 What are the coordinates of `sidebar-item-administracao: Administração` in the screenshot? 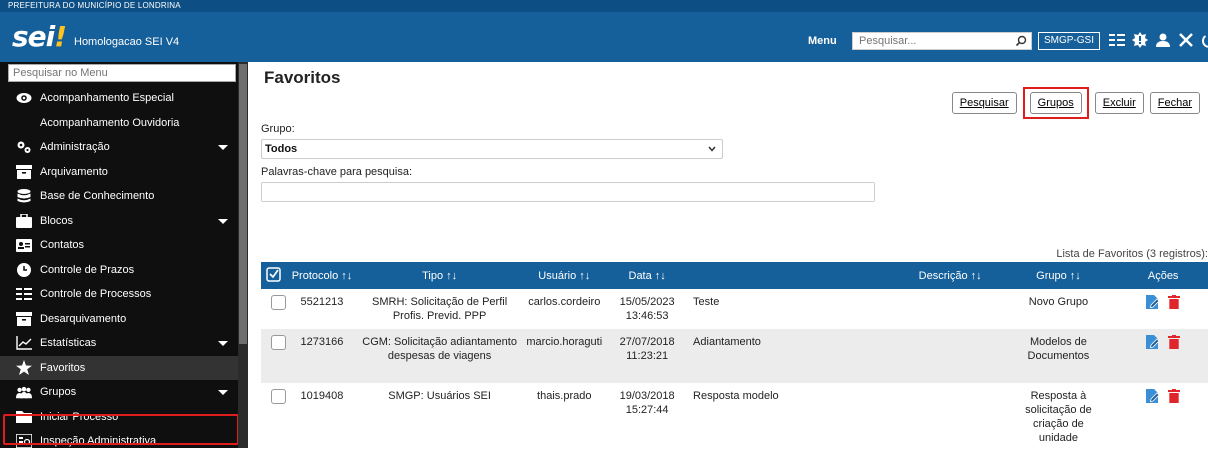 It's located at (119, 147).